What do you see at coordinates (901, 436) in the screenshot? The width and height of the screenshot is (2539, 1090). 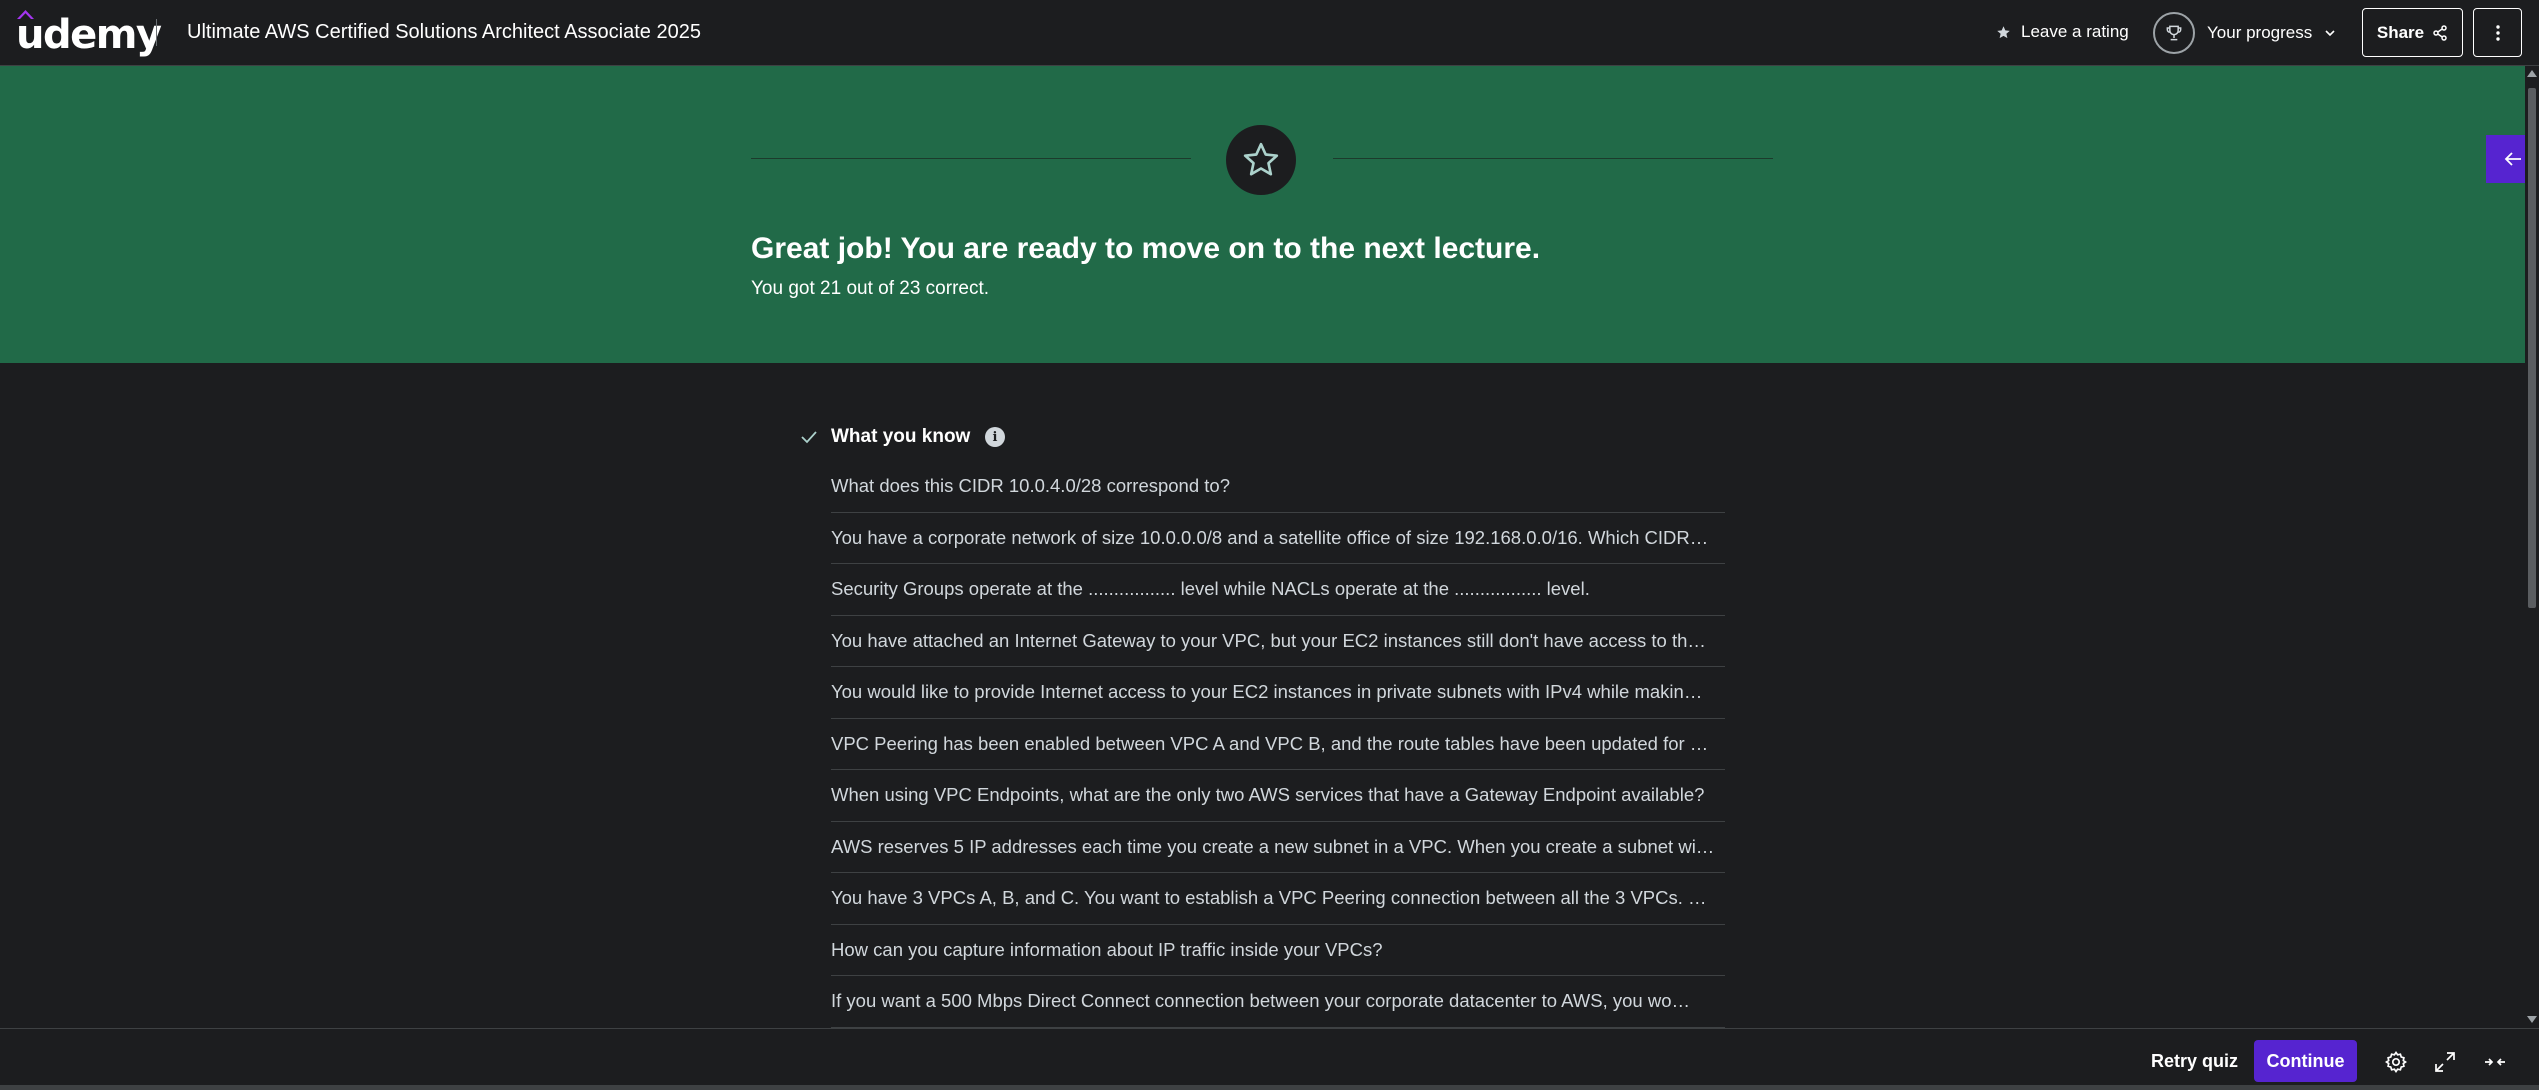 I see `what-you-know-title: What you know` at bounding box center [901, 436].